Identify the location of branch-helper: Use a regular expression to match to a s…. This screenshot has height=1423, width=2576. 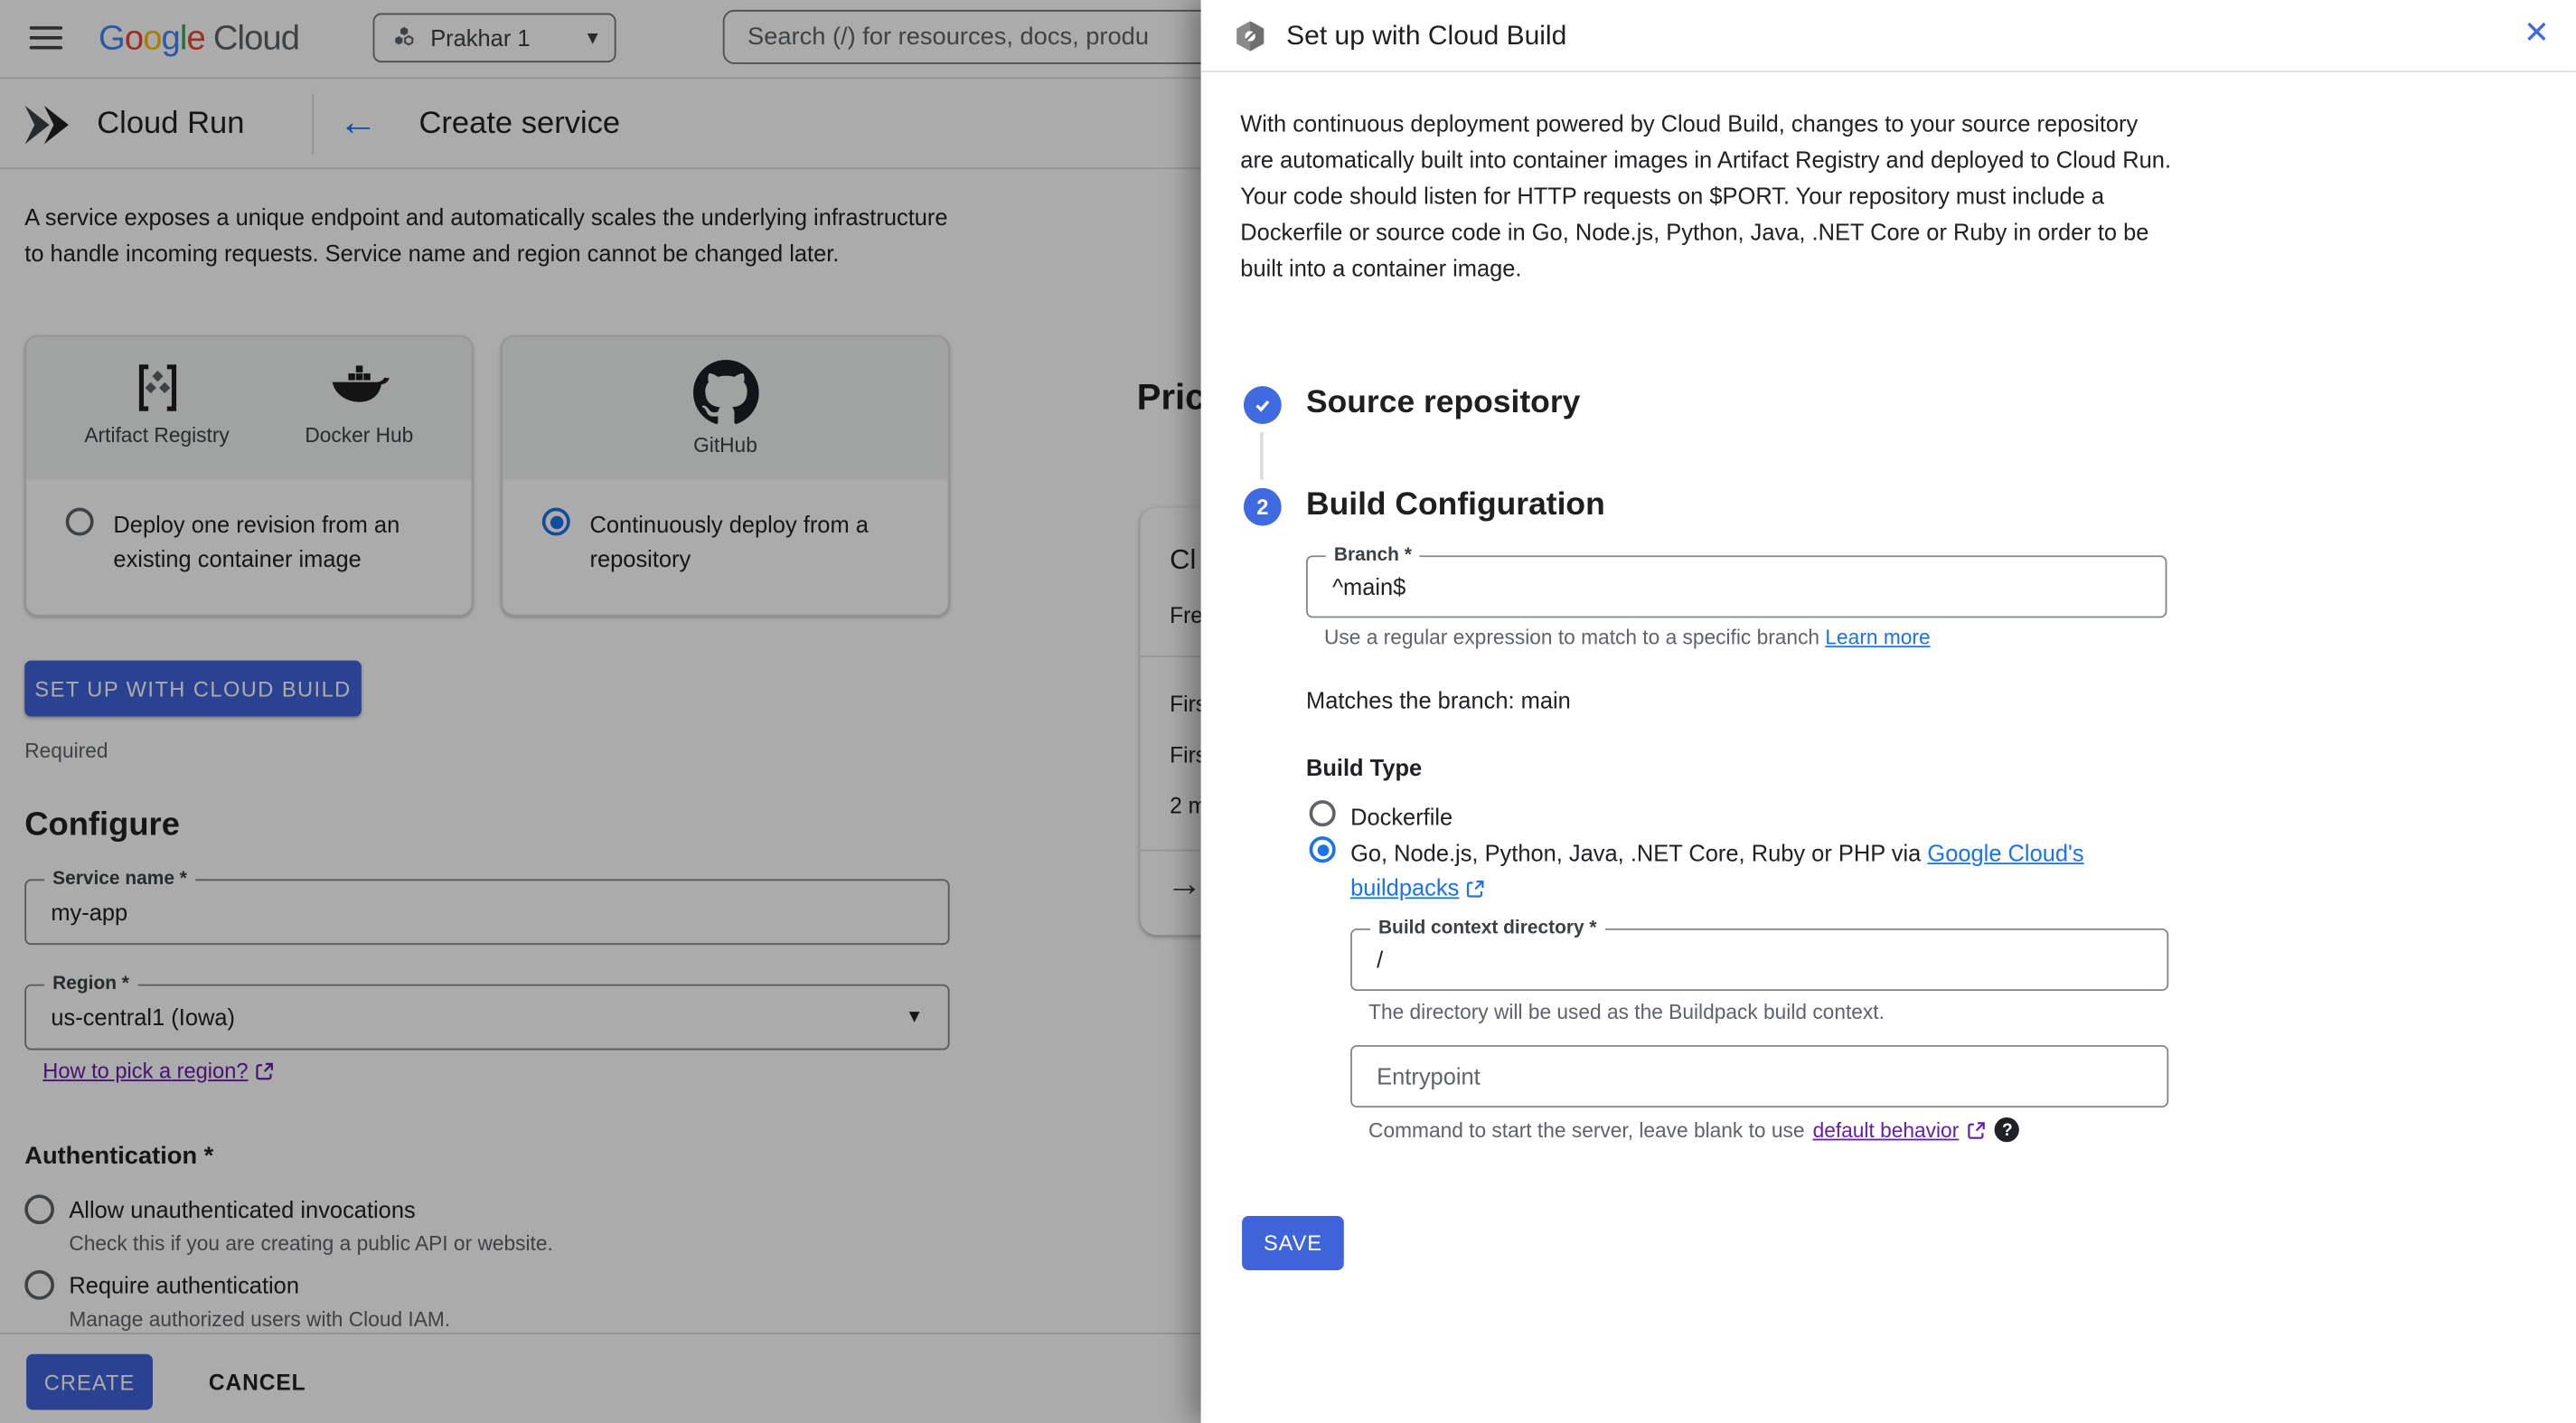
(1628, 638).